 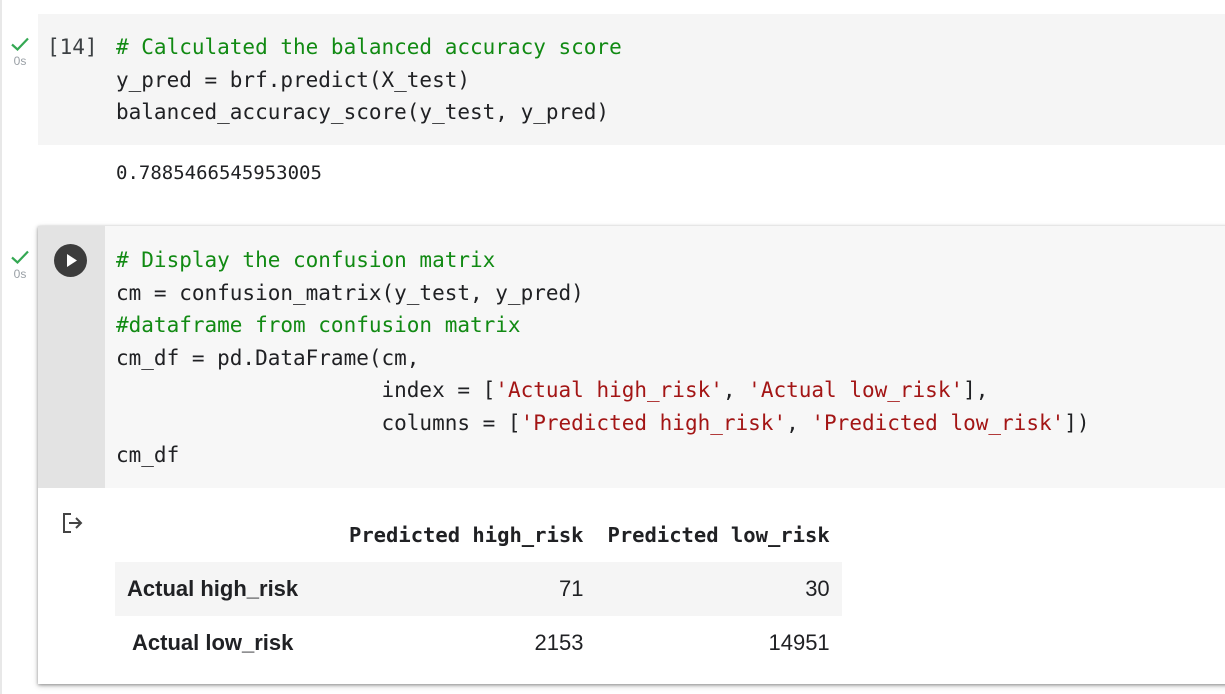 I want to click on cell-output-text: 0.7885466545953005, so click(x=219, y=173).